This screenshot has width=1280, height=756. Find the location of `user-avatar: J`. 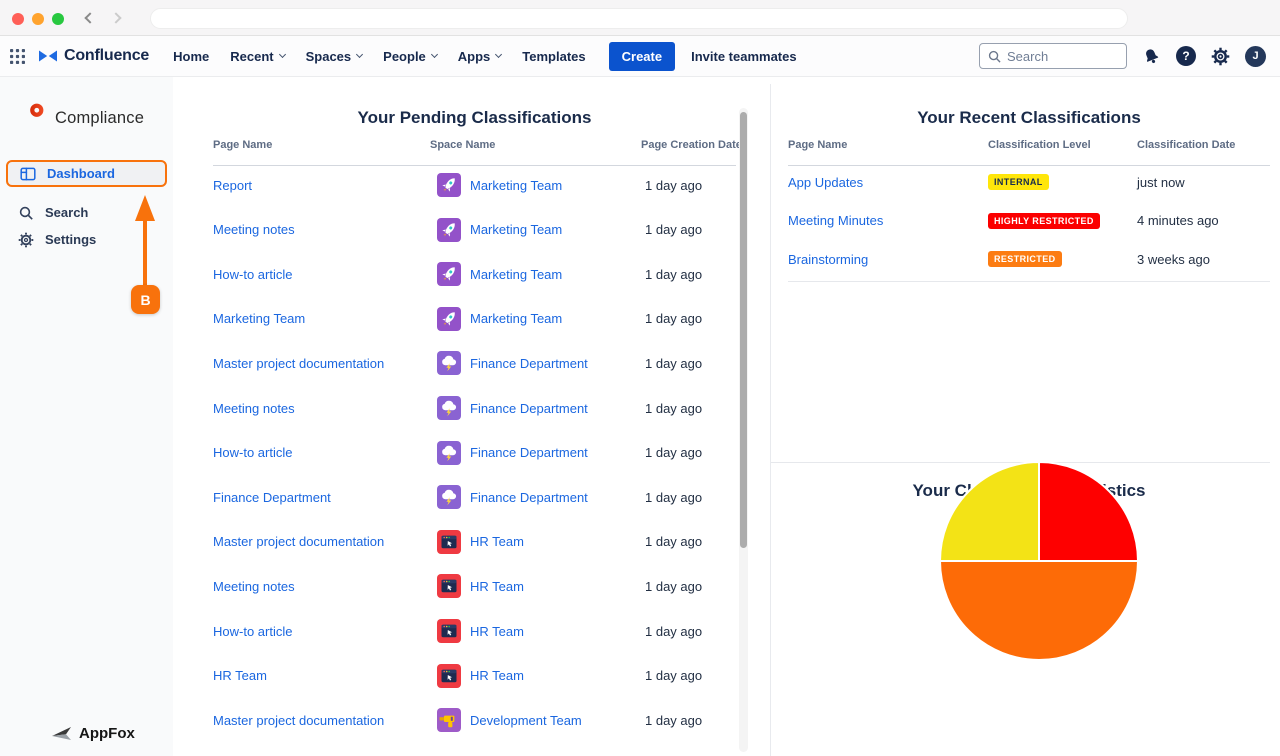

user-avatar: J is located at coordinates (1255, 56).